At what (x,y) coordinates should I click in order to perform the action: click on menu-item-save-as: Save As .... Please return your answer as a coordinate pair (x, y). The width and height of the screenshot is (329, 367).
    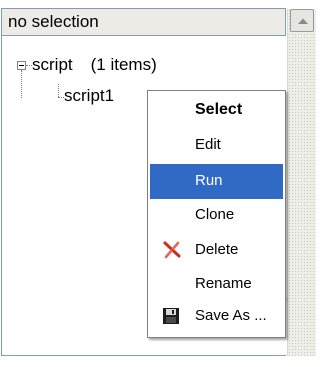
    Looking at the image, I should click on (216, 316).